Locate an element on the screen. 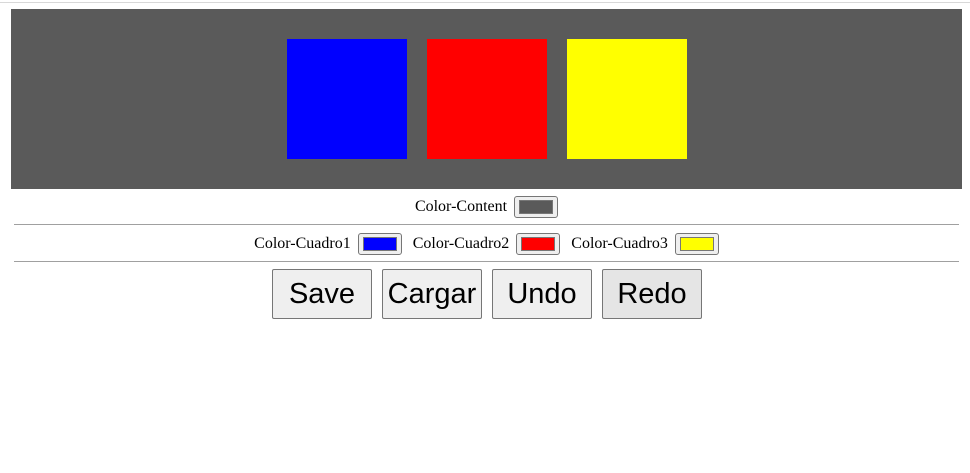 The width and height of the screenshot is (970, 473). cuadro3-square is located at coordinates (627, 99).